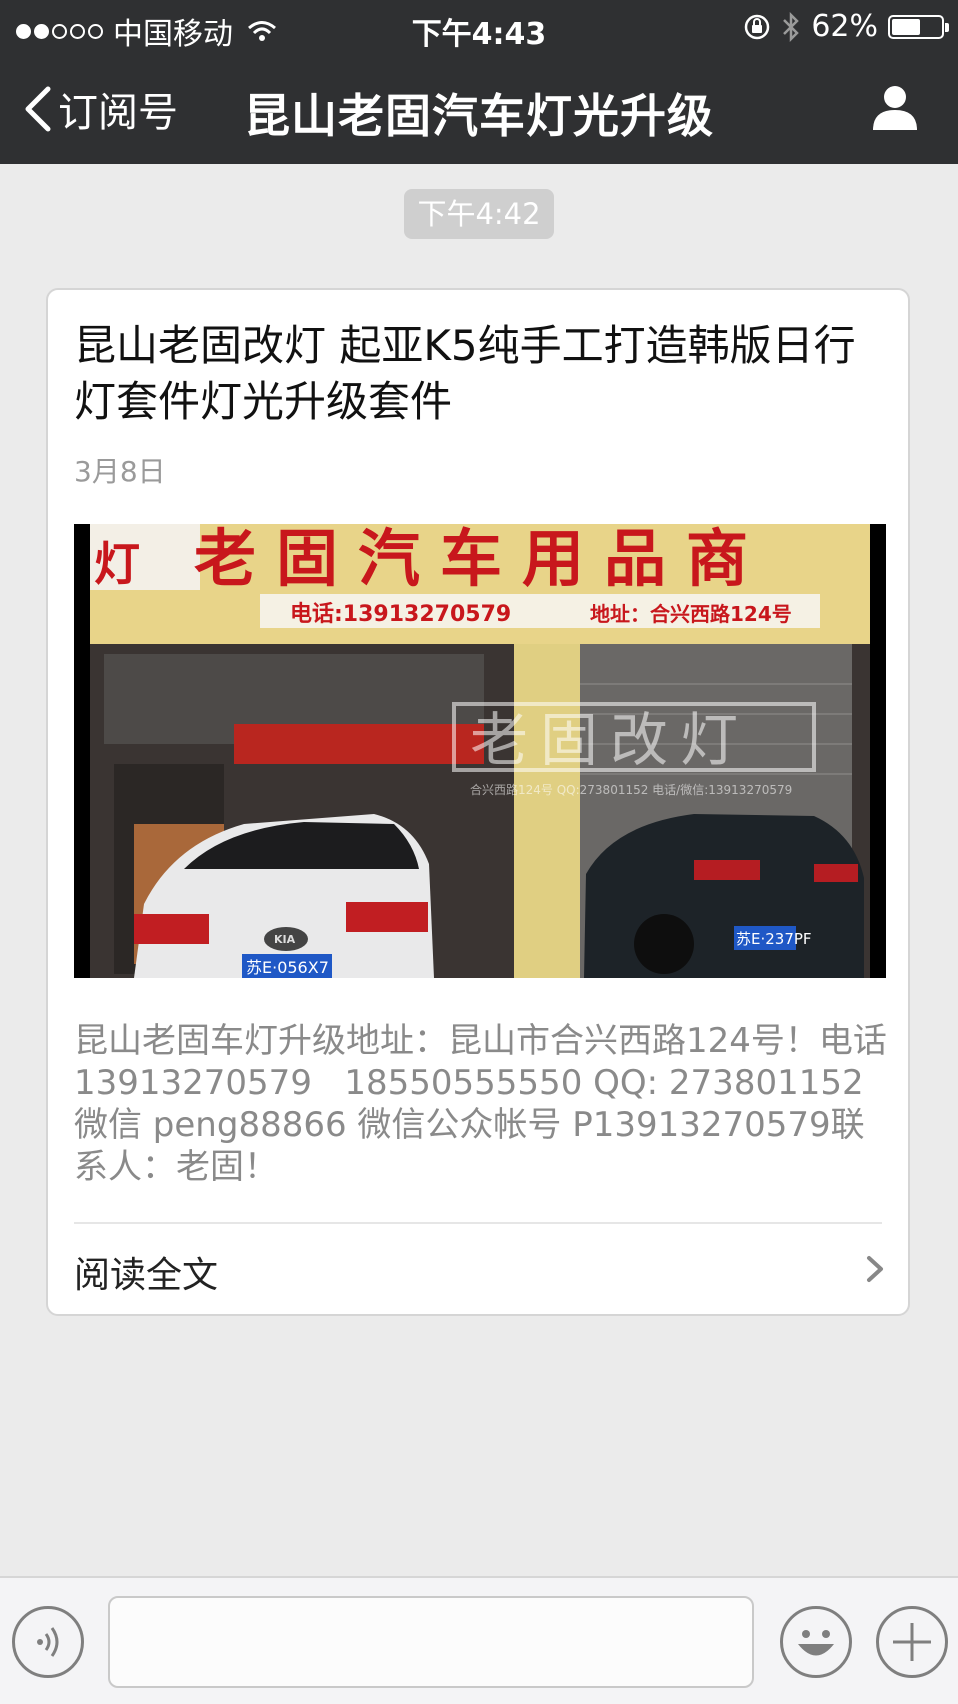 The width and height of the screenshot is (958, 1704). Describe the element at coordinates (479, 116) in the screenshot. I see `page-title: 昆山老固汽车灯光升级` at that location.